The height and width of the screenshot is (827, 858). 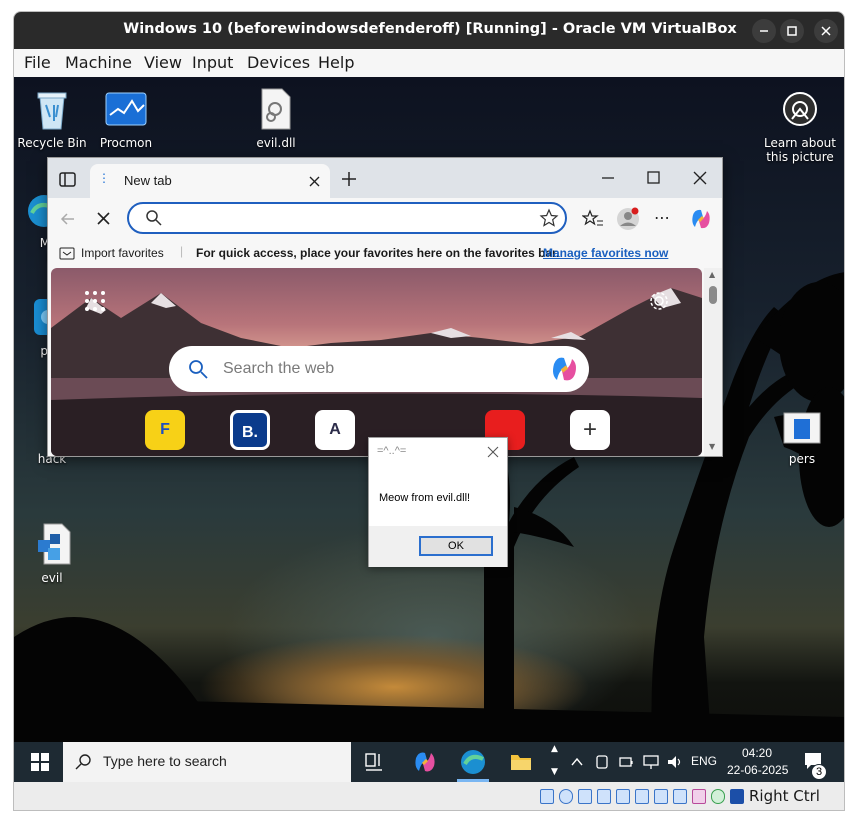 I want to click on network-icon, so click(x=651, y=762).